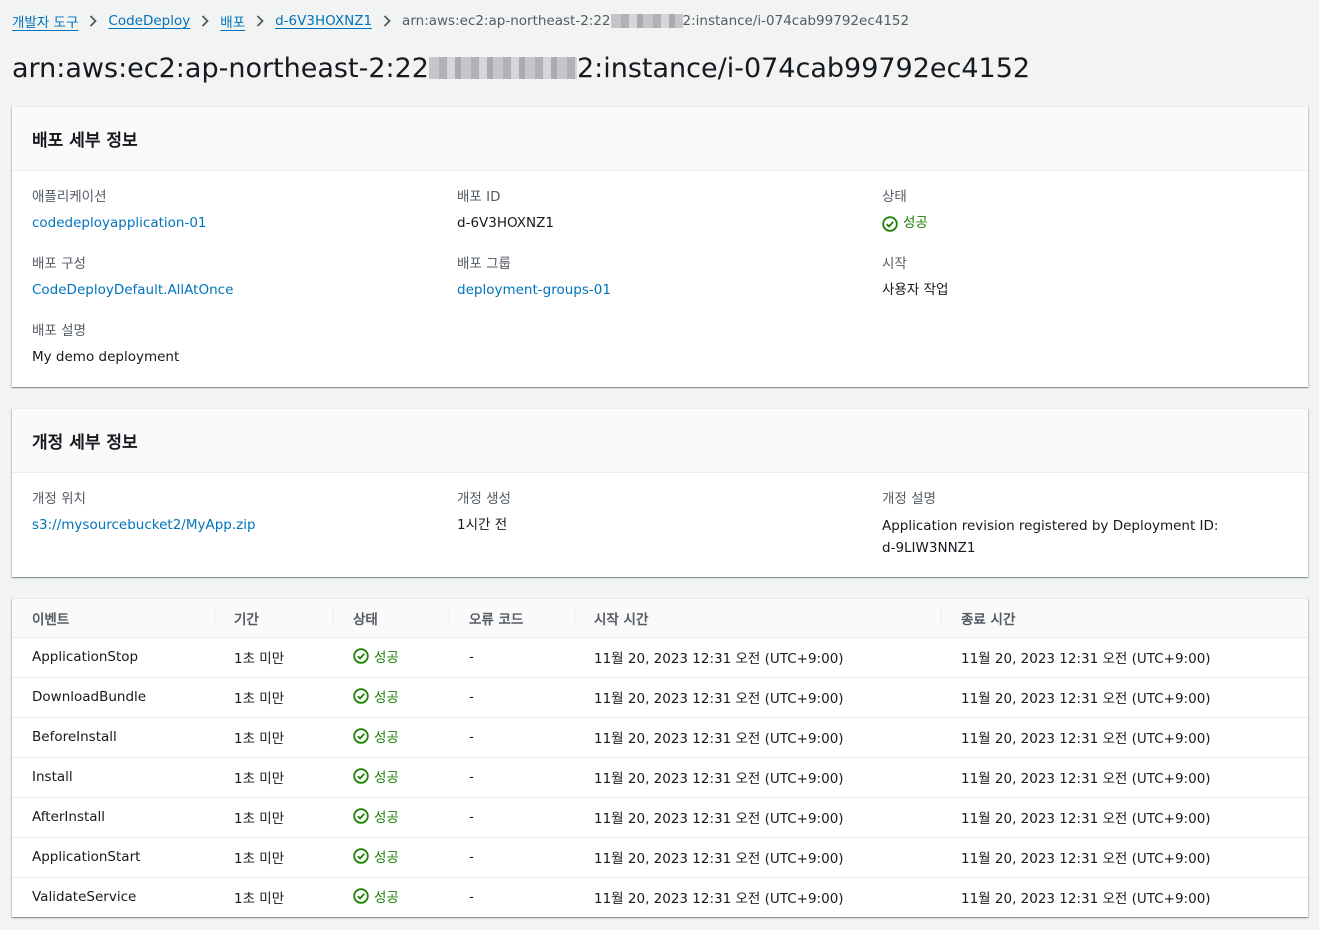 The image size is (1319, 930). Describe the element at coordinates (222, 290) in the screenshot. I see `config-link: CodeDeployDefault.AllAtOnce` at that location.